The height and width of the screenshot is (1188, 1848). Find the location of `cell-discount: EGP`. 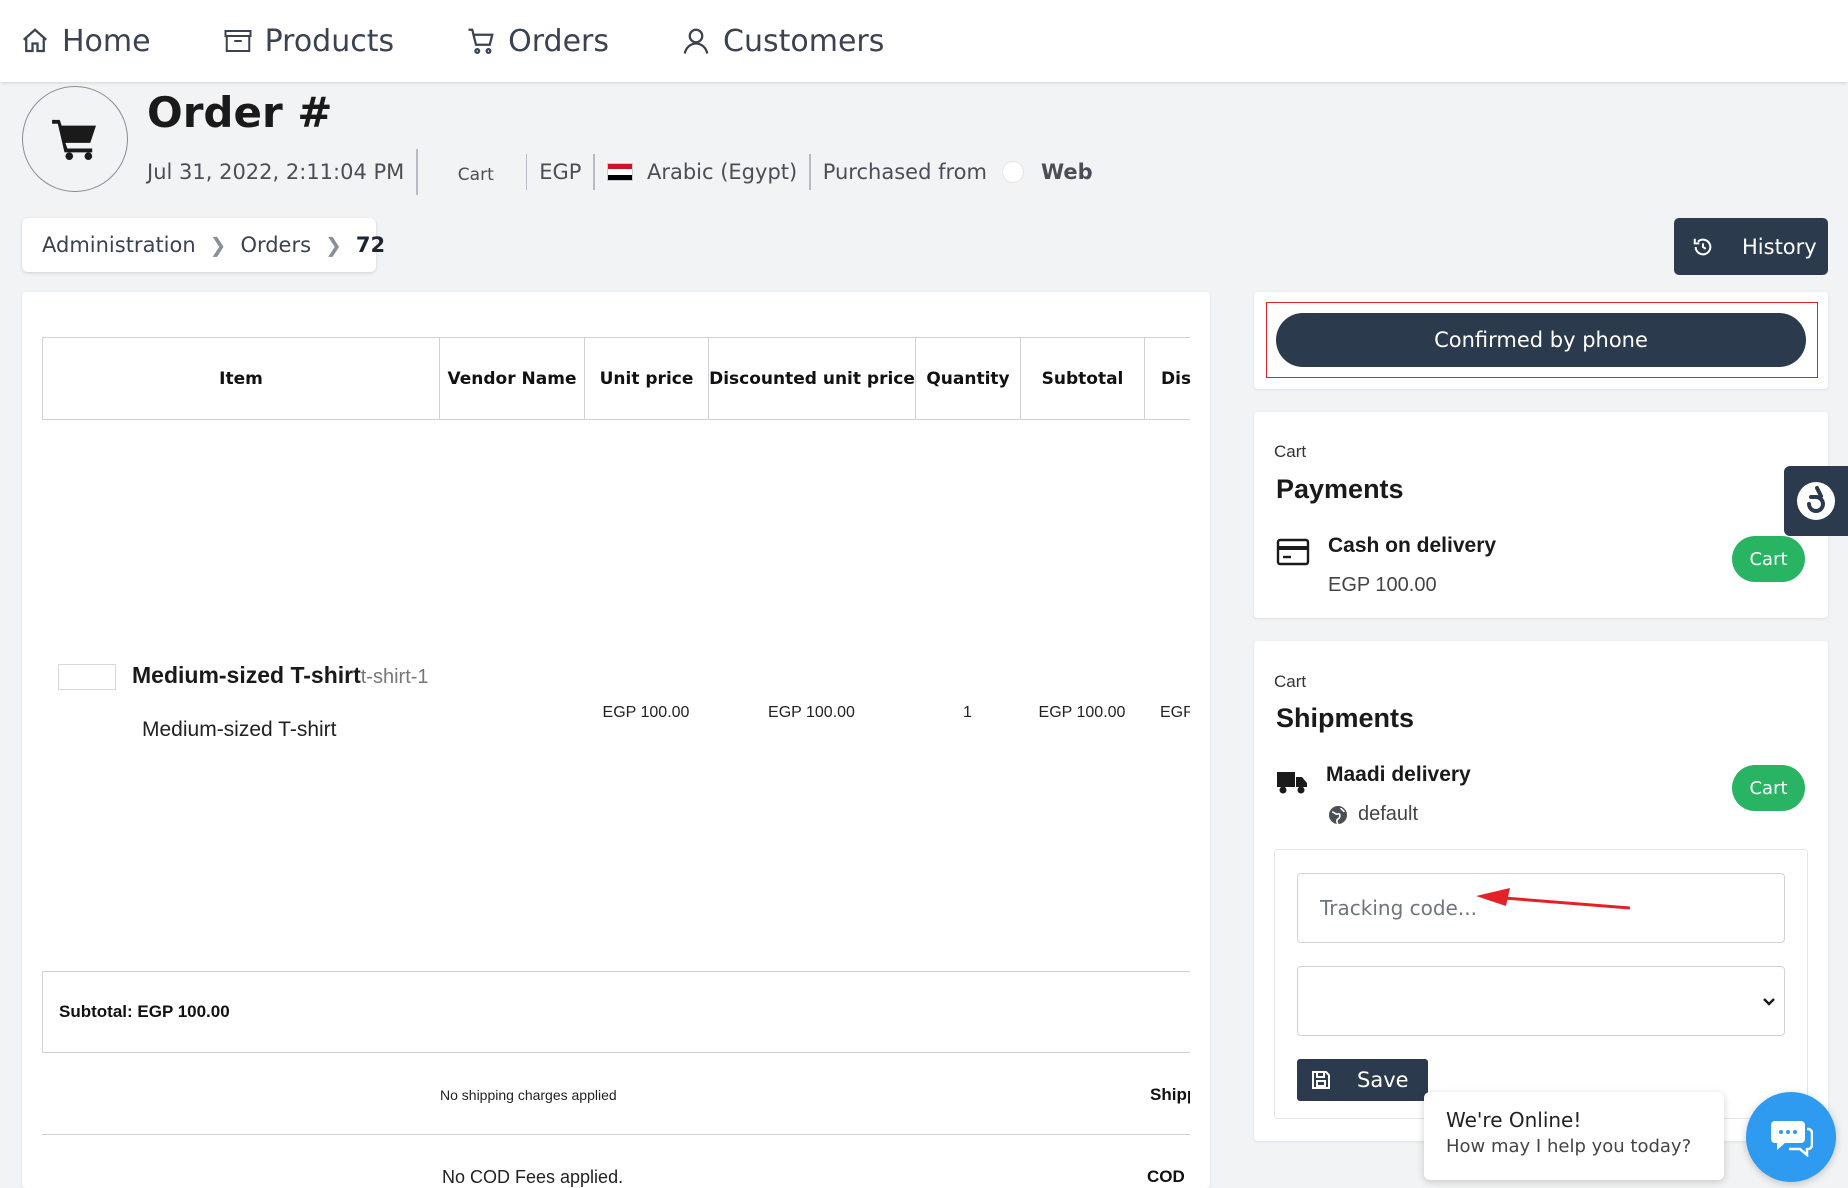

cell-discount: EGP is located at coordinates (1175, 712).